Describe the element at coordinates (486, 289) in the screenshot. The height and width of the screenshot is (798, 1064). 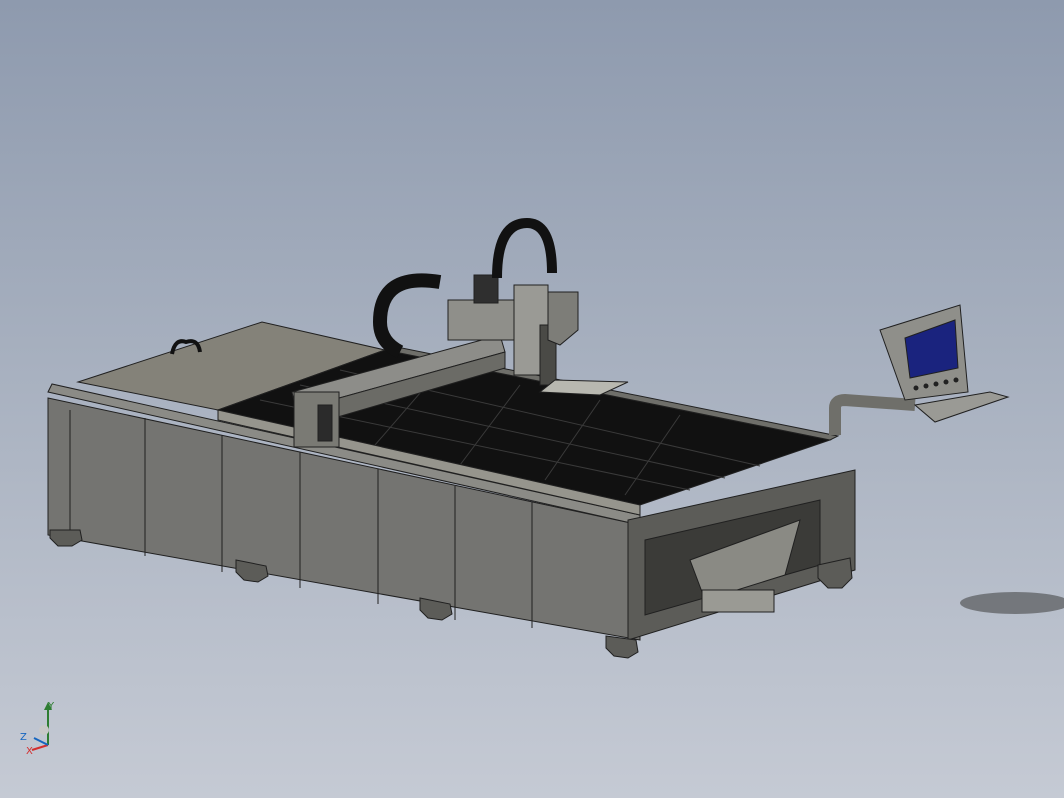
I see `z-axis-motor` at that location.